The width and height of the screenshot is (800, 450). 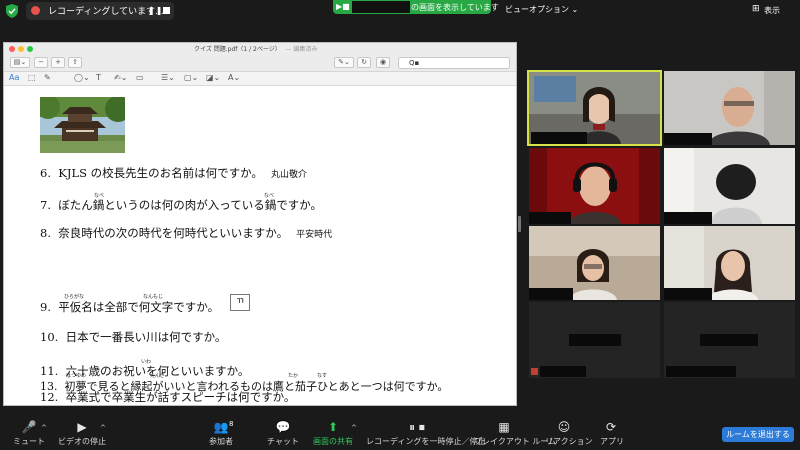 What do you see at coordinates (12, 49) in the screenshot?
I see `window-close-button` at bounding box center [12, 49].